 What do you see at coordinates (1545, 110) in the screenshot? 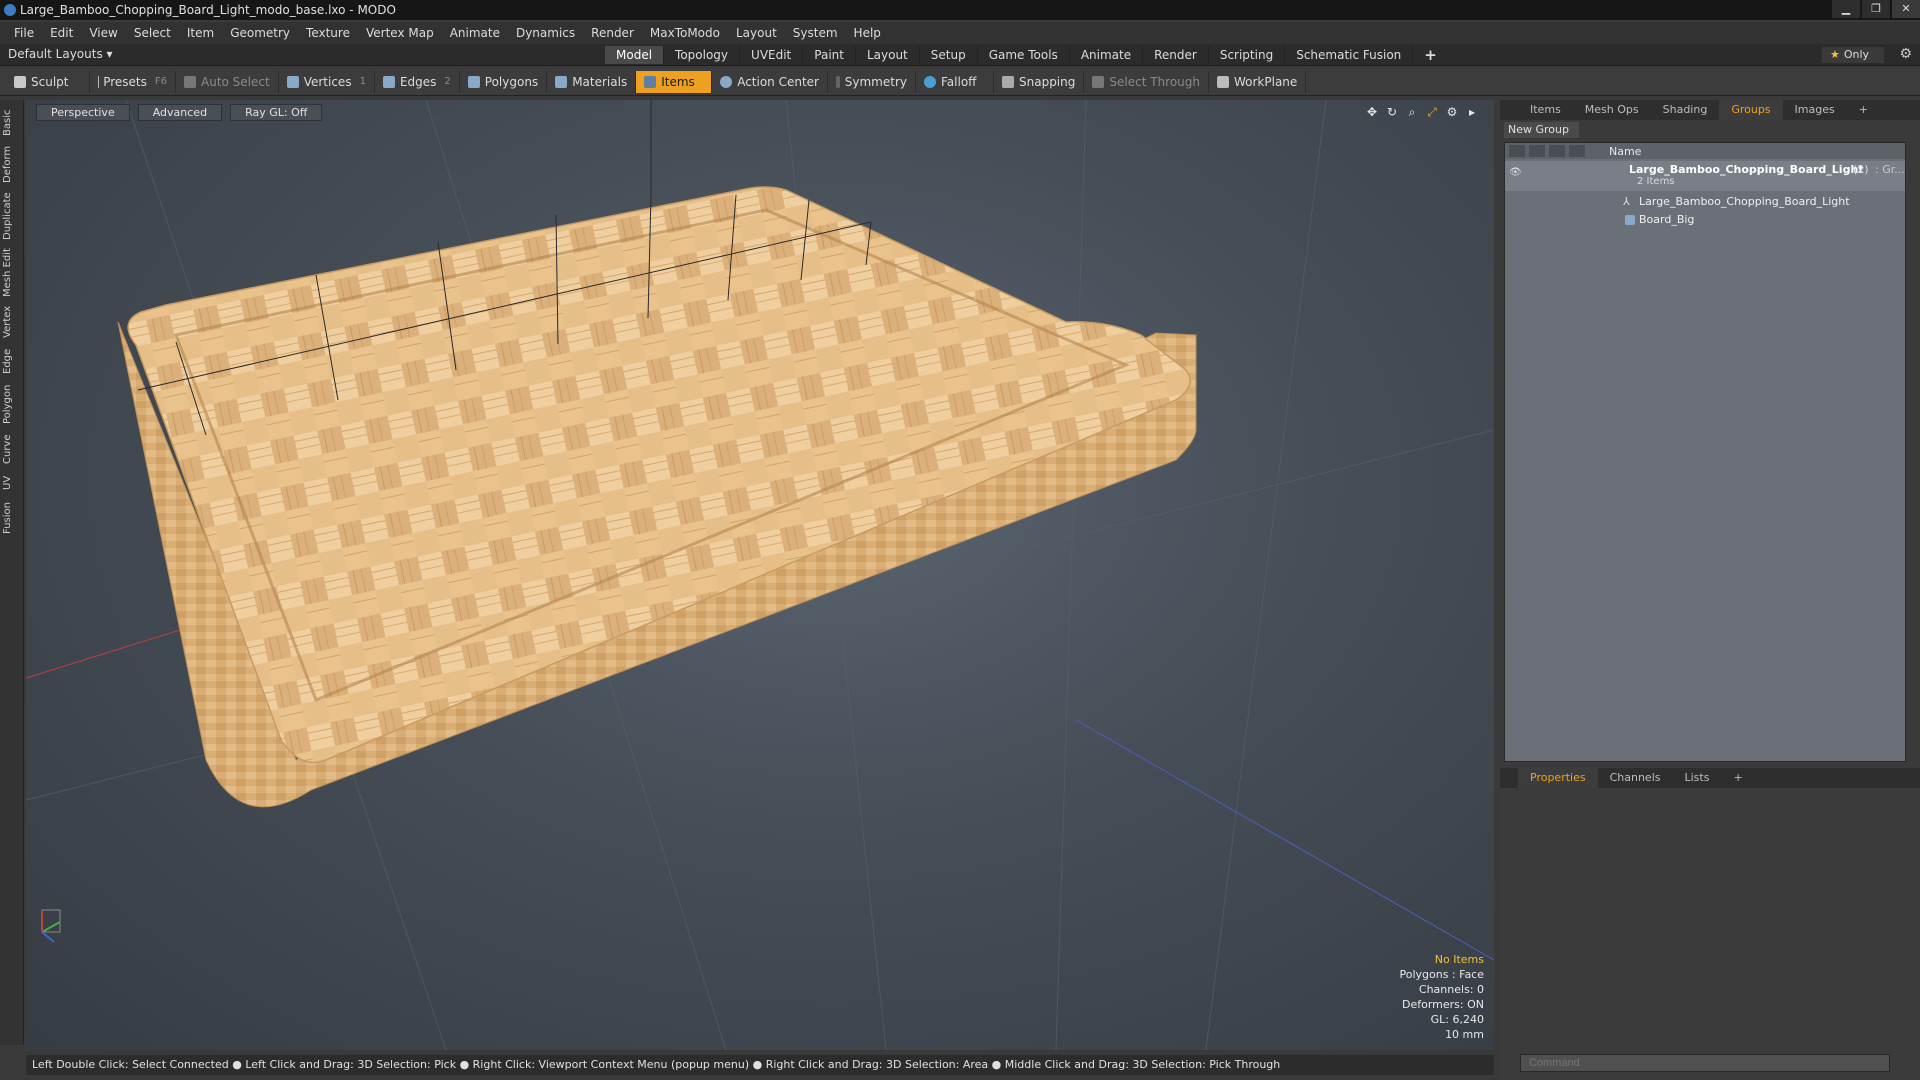
I see `tab-items: Items` at bounding box center [1545, 110].